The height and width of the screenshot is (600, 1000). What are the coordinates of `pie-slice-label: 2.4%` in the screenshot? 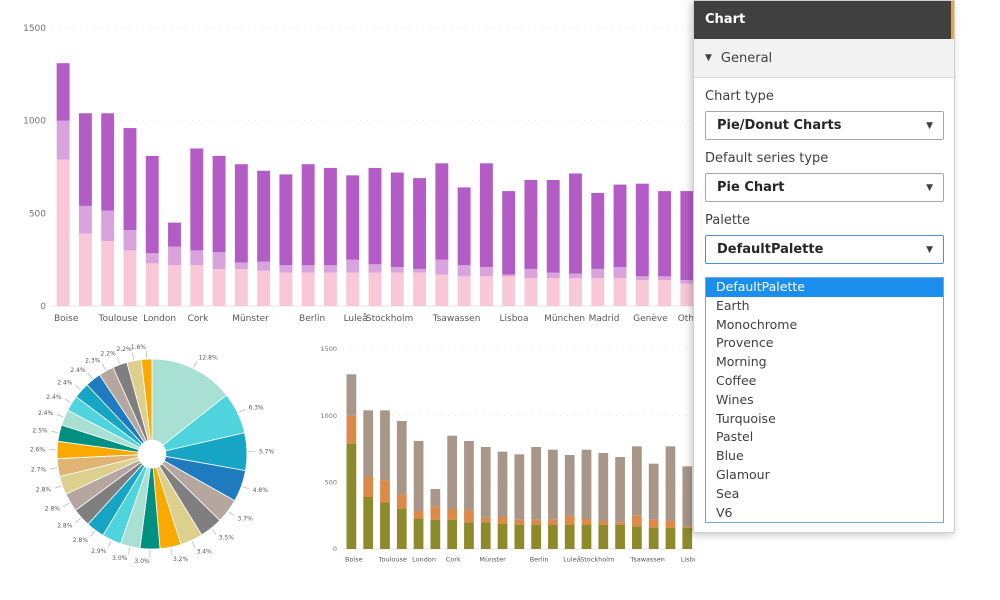 It's located at (46, 413).